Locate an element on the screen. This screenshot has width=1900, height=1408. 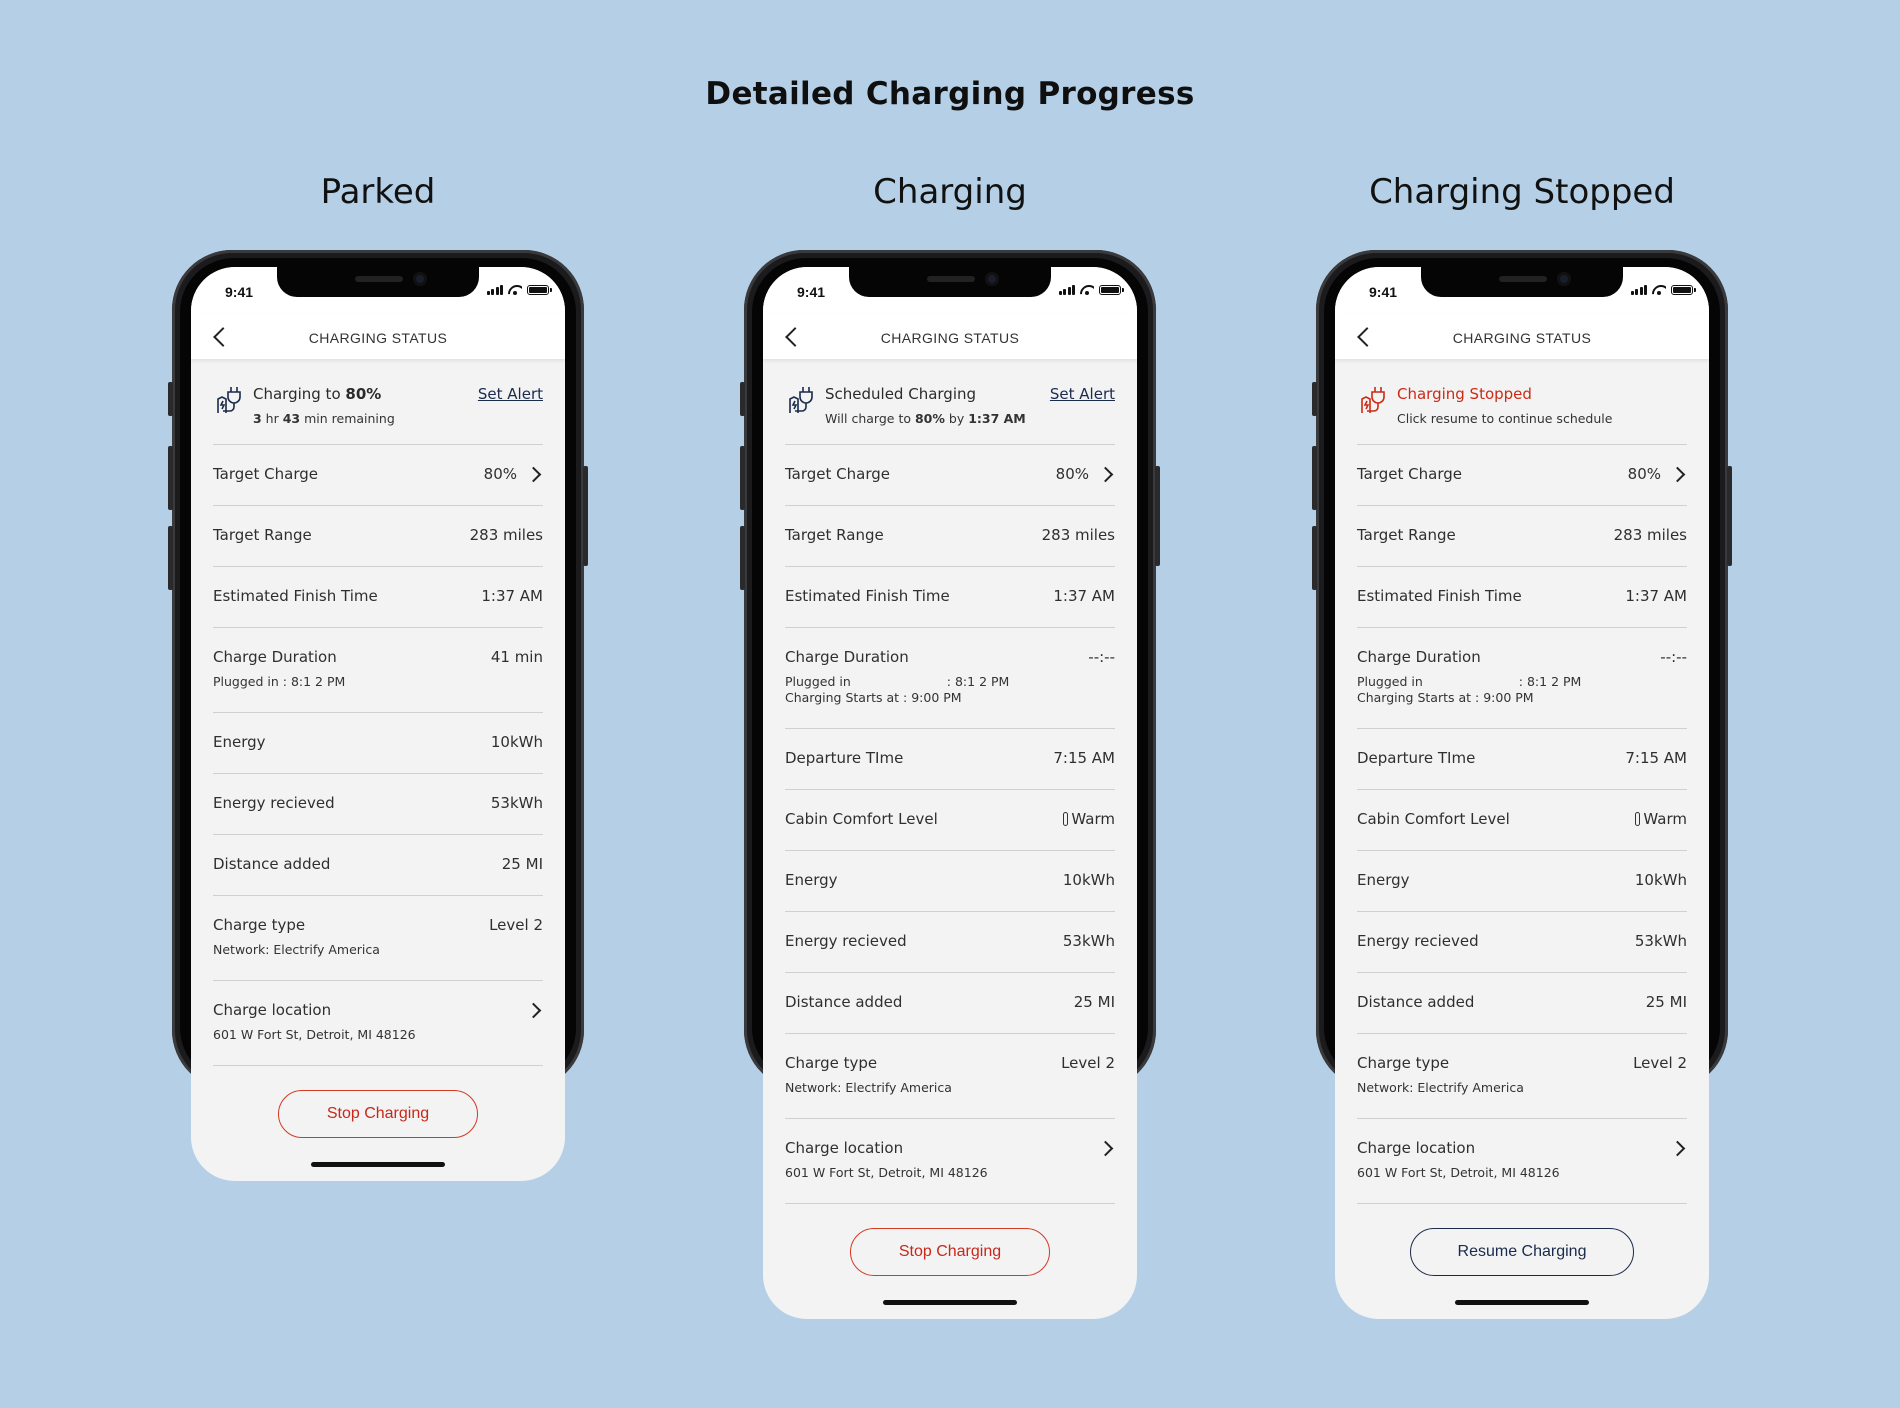
row-label: Charge location is located at coordinates (844, 1148).